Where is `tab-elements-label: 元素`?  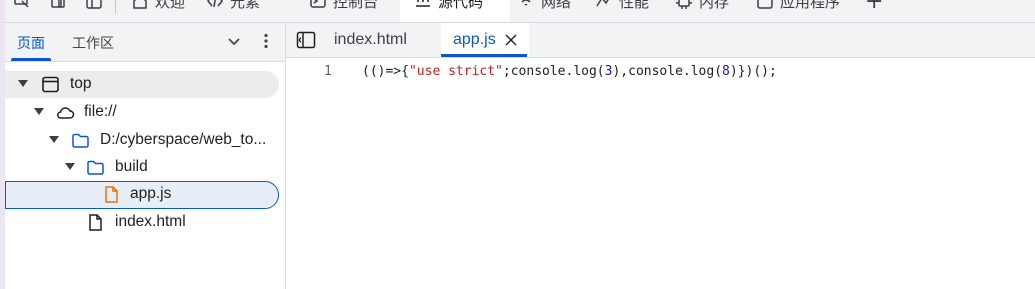 tab-elements-label: 元素 is located at coordinates (245, 5).